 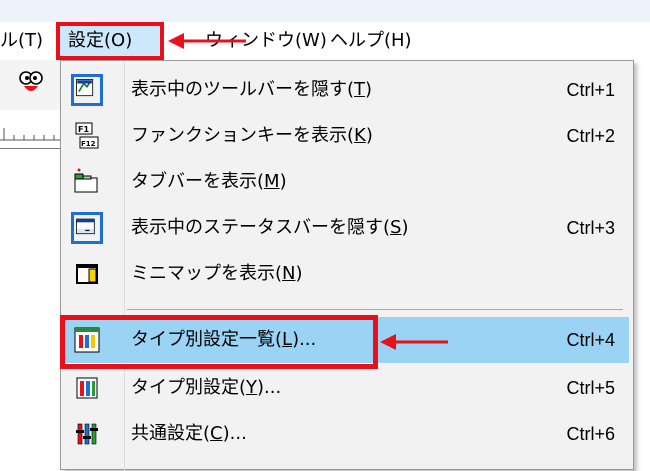 What do you see at coordinates (87, 434) in the screenshot?
I see `common-settings-icon` at bounding box center [87, 434].